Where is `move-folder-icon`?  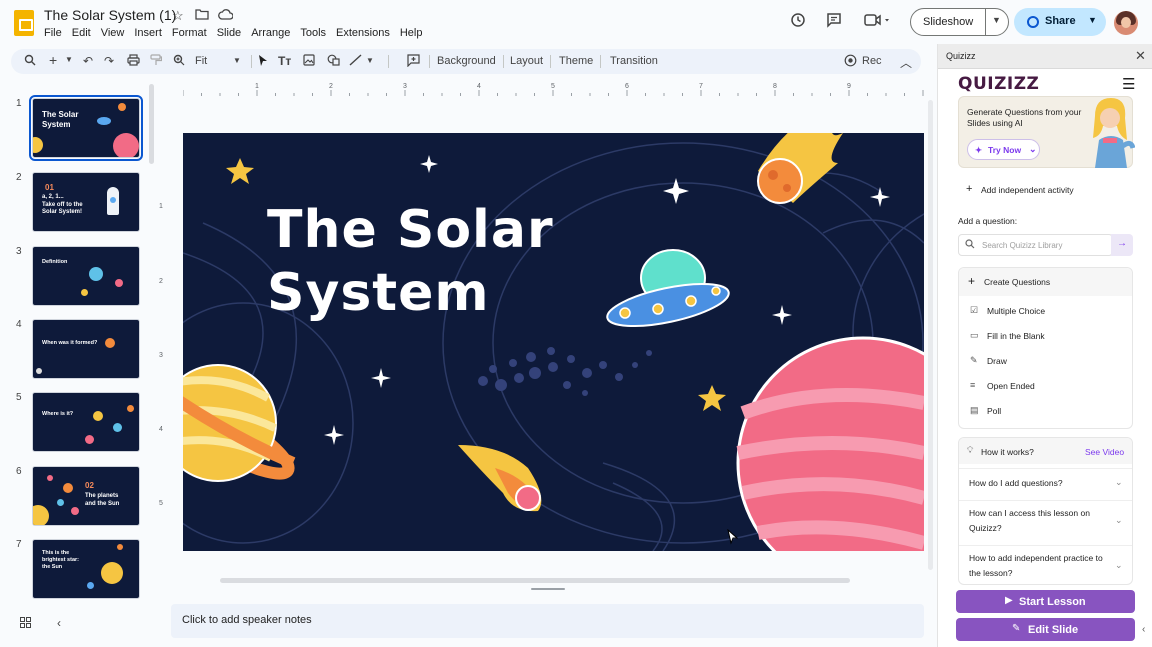
move-folder-icon is located at coordinates (202, 15).